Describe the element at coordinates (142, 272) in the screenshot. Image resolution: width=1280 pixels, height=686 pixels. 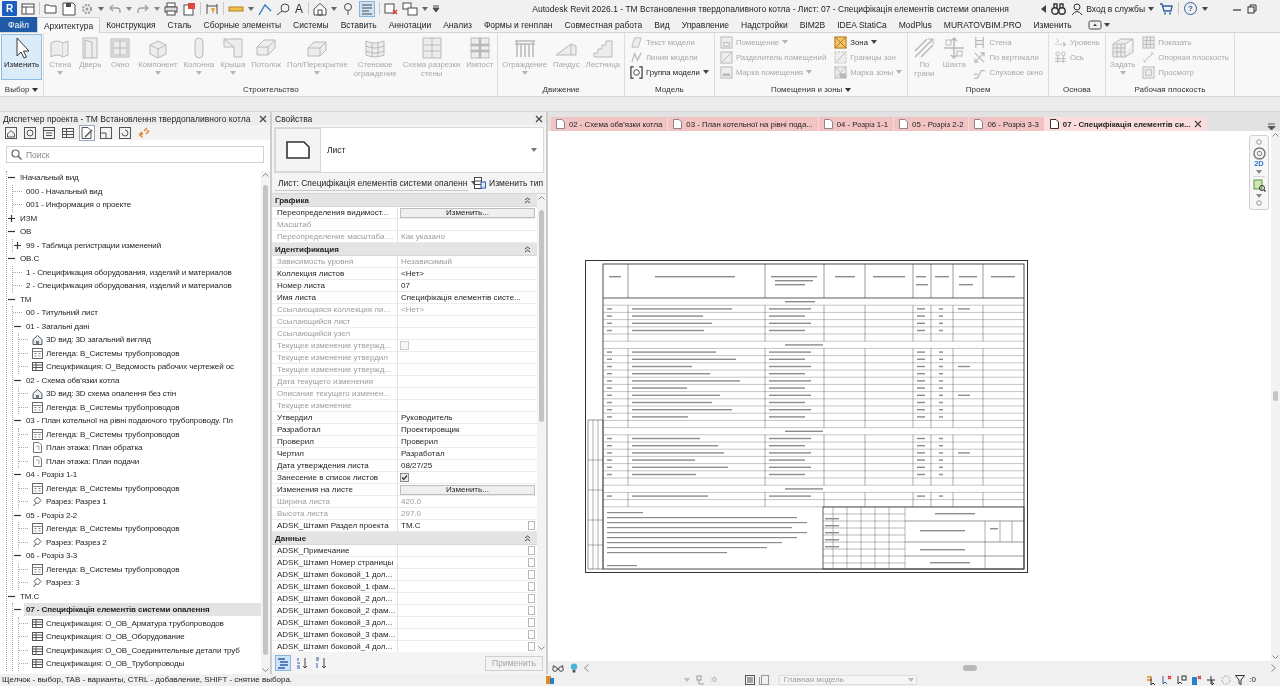
I see `tree-item: 1 - Спецификация оборудования, изделий и материалов` at that location.